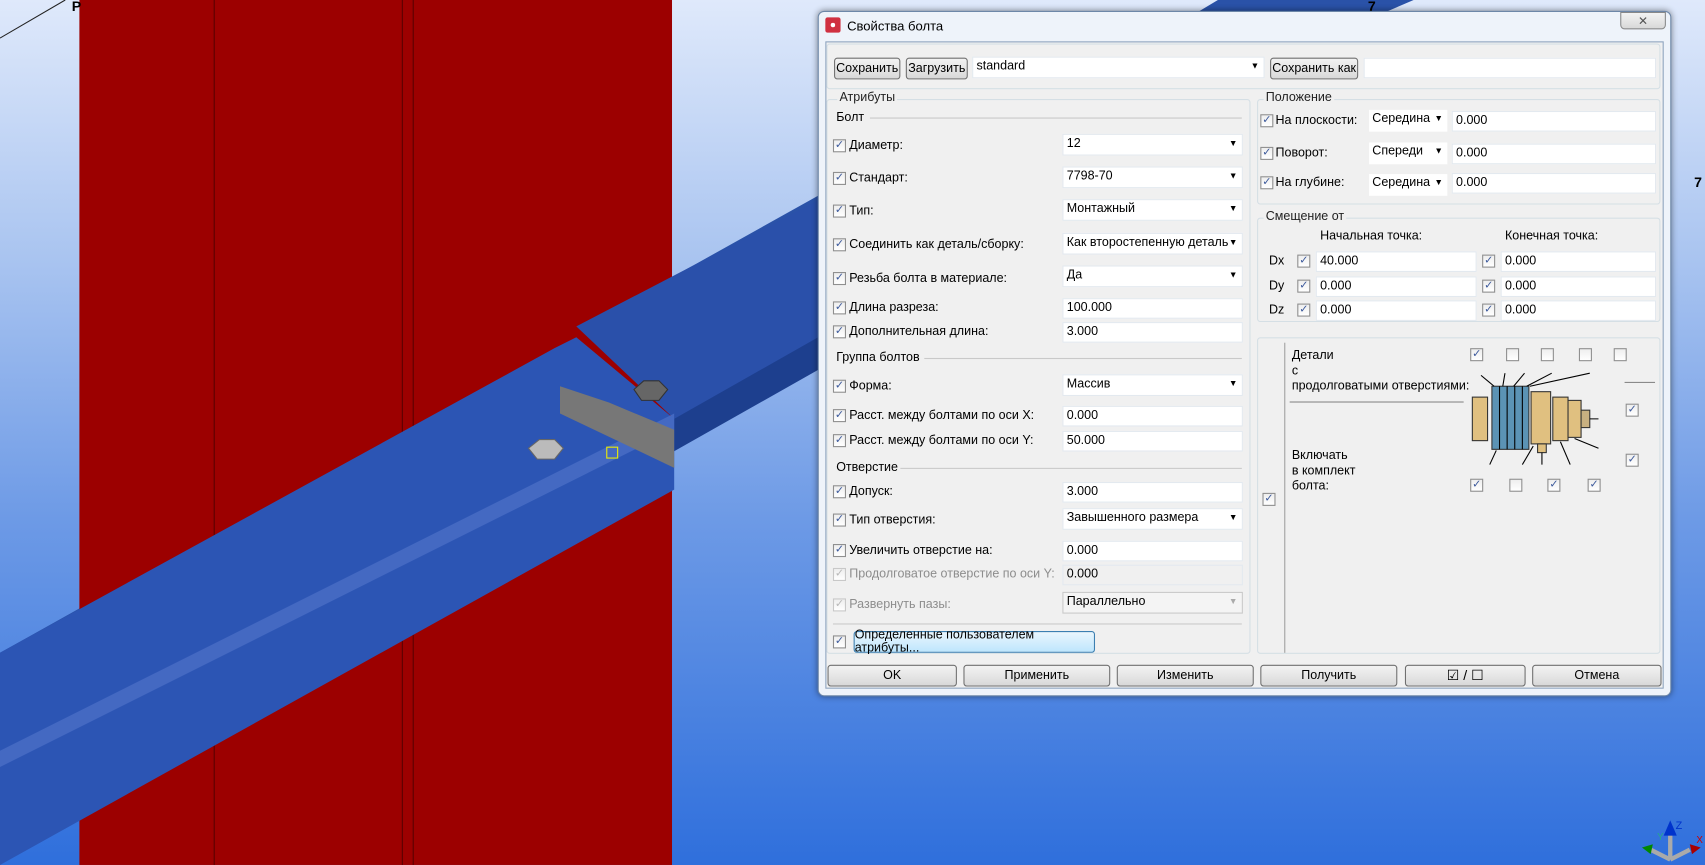  I want to click on shape-checkbox: ✓, so click(839, 386).